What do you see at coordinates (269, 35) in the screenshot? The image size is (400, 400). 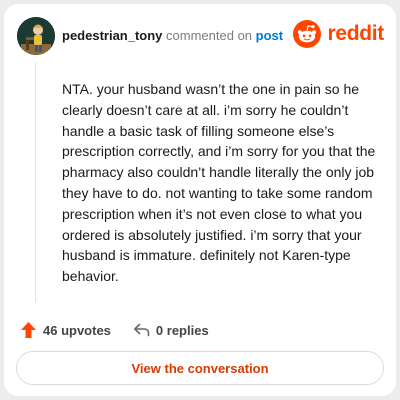 I see `post-link: post` at bounding box center [269, 35].